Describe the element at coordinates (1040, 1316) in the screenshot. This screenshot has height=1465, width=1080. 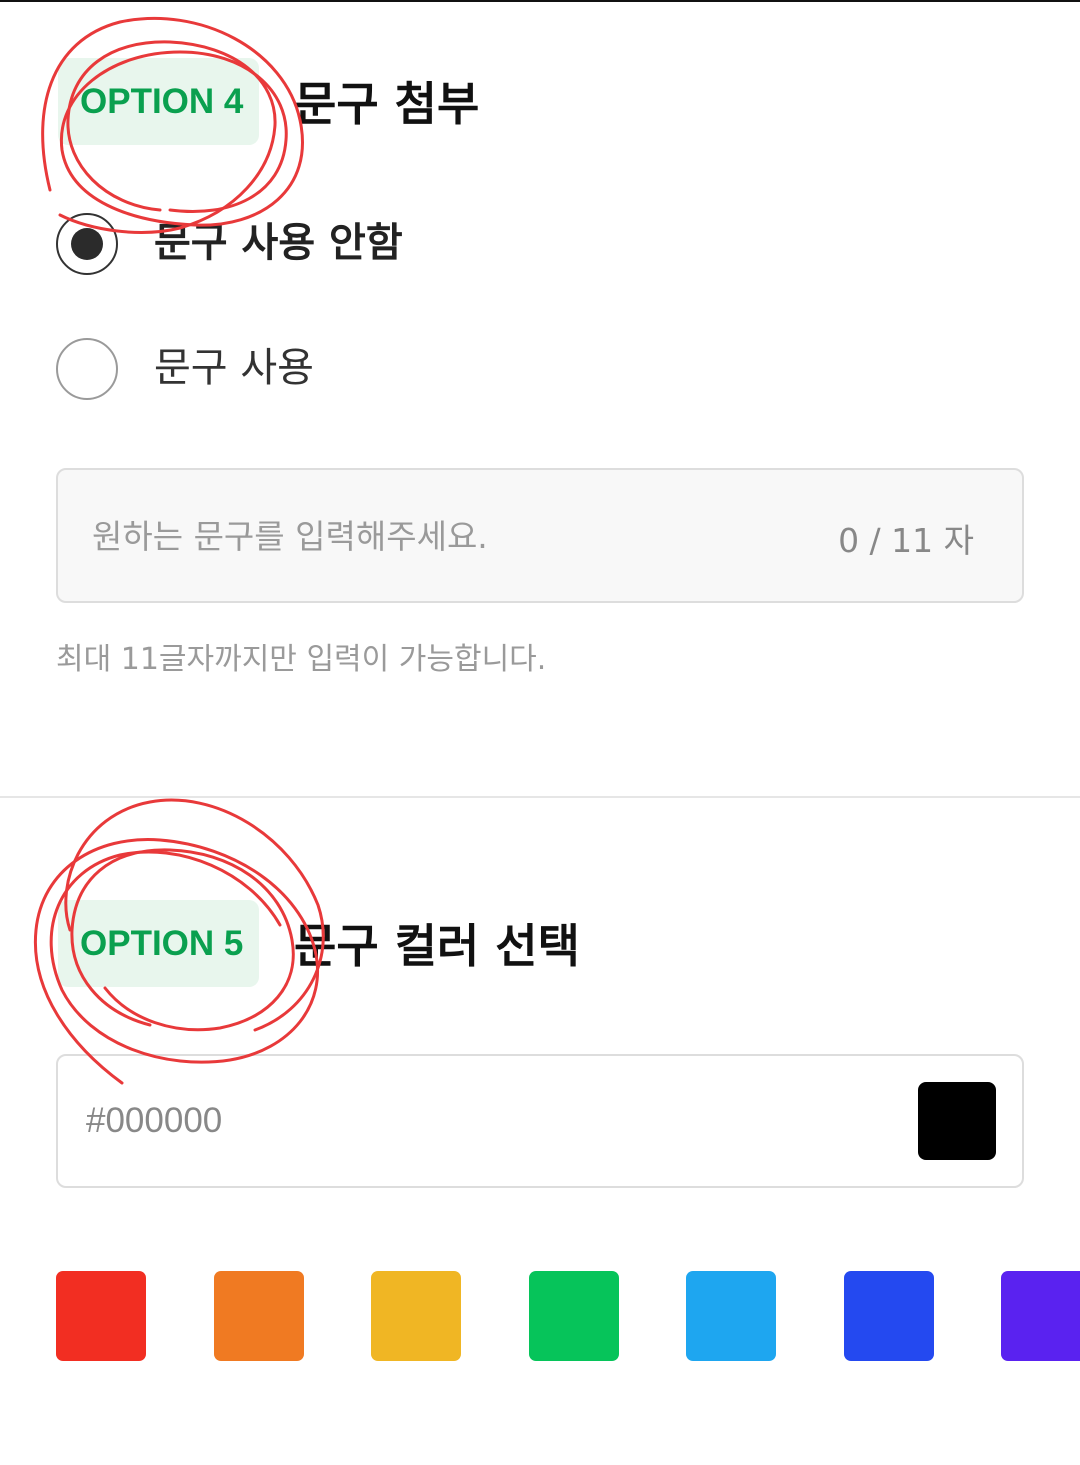
I see `color-swatch-purple` at that location.